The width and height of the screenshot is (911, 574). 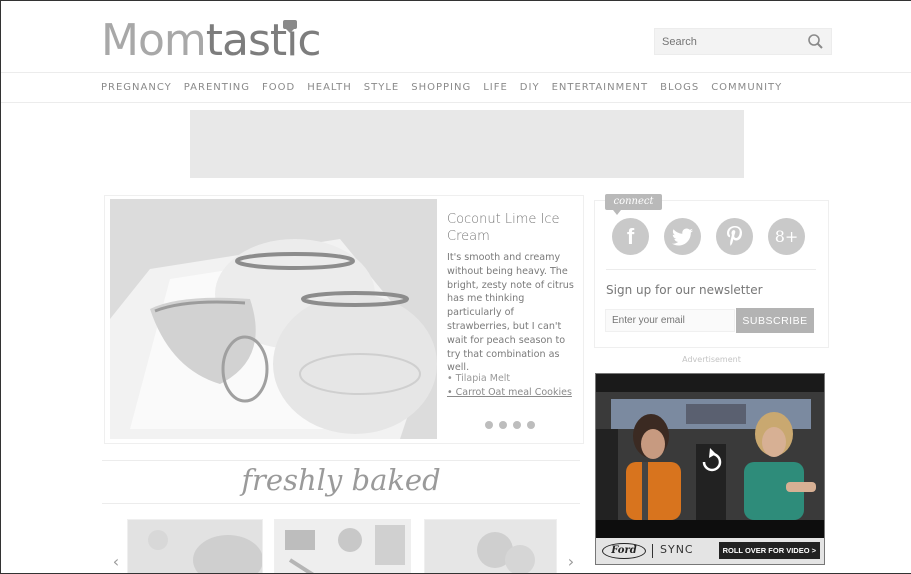 What do you see at coordinates (624, 551) in the screenshot?
I see `ford-logo: Ford` at bounding box center [624, 551].